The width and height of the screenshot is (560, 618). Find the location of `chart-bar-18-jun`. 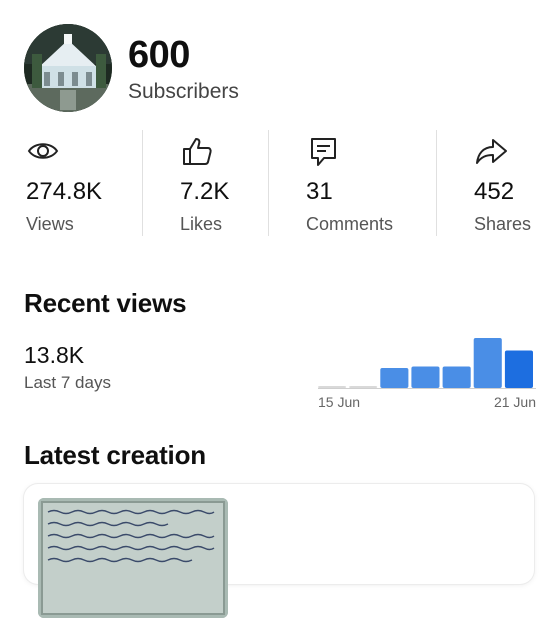

chart-bar-18-jun is located at coordinates (425, 377).